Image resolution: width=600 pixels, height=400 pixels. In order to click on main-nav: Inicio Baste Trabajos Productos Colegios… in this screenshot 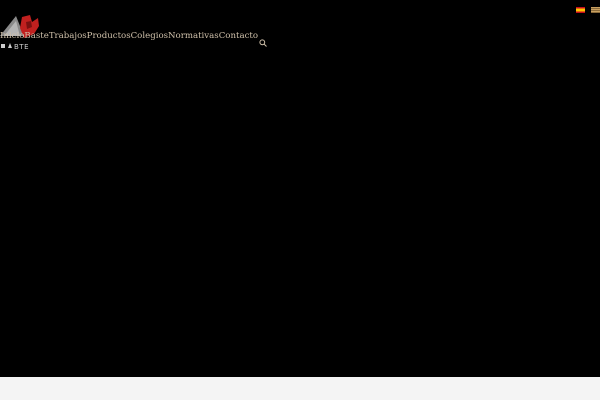, I will do `click(133, 38)`.